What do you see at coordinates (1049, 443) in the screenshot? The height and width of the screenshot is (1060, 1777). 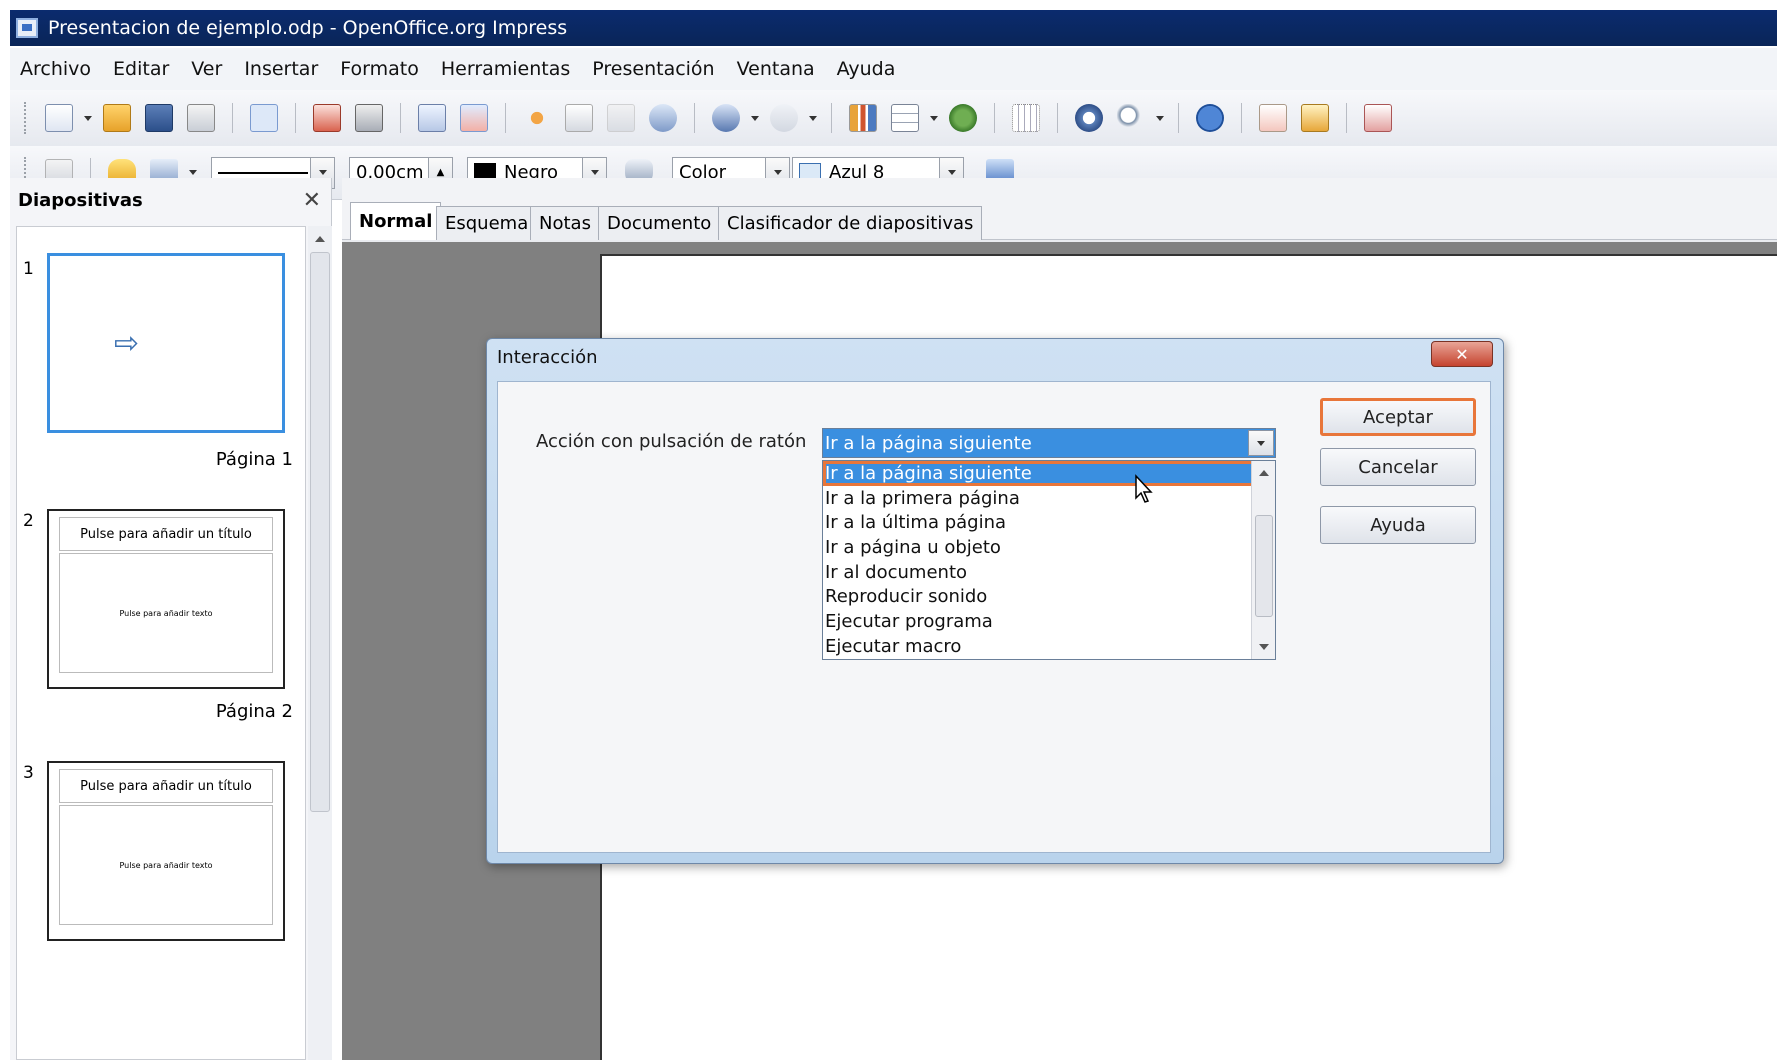 I see `action-combobox: Ir a la página siguiente` at bounding box center [1049, 443].